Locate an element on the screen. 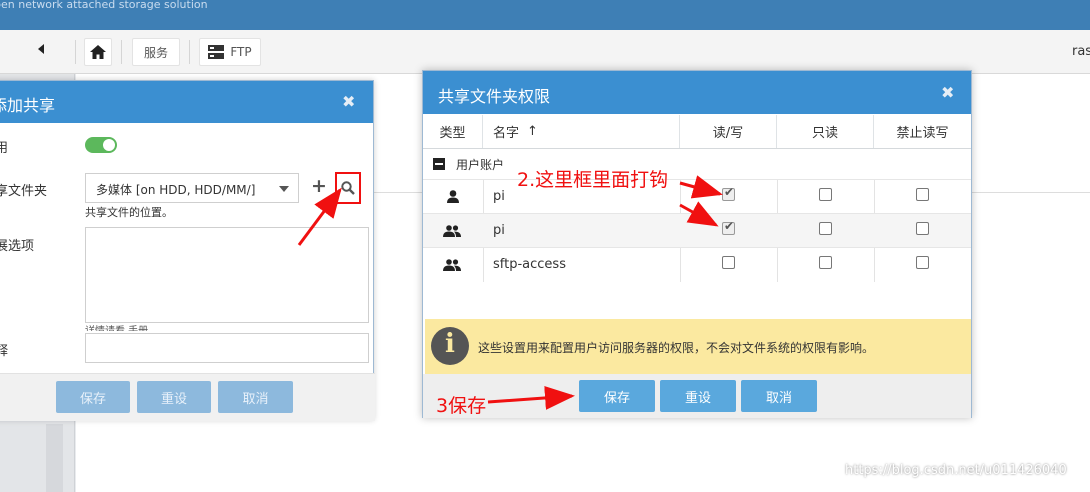  arrow-to-save is located at coordinates (531, 397).